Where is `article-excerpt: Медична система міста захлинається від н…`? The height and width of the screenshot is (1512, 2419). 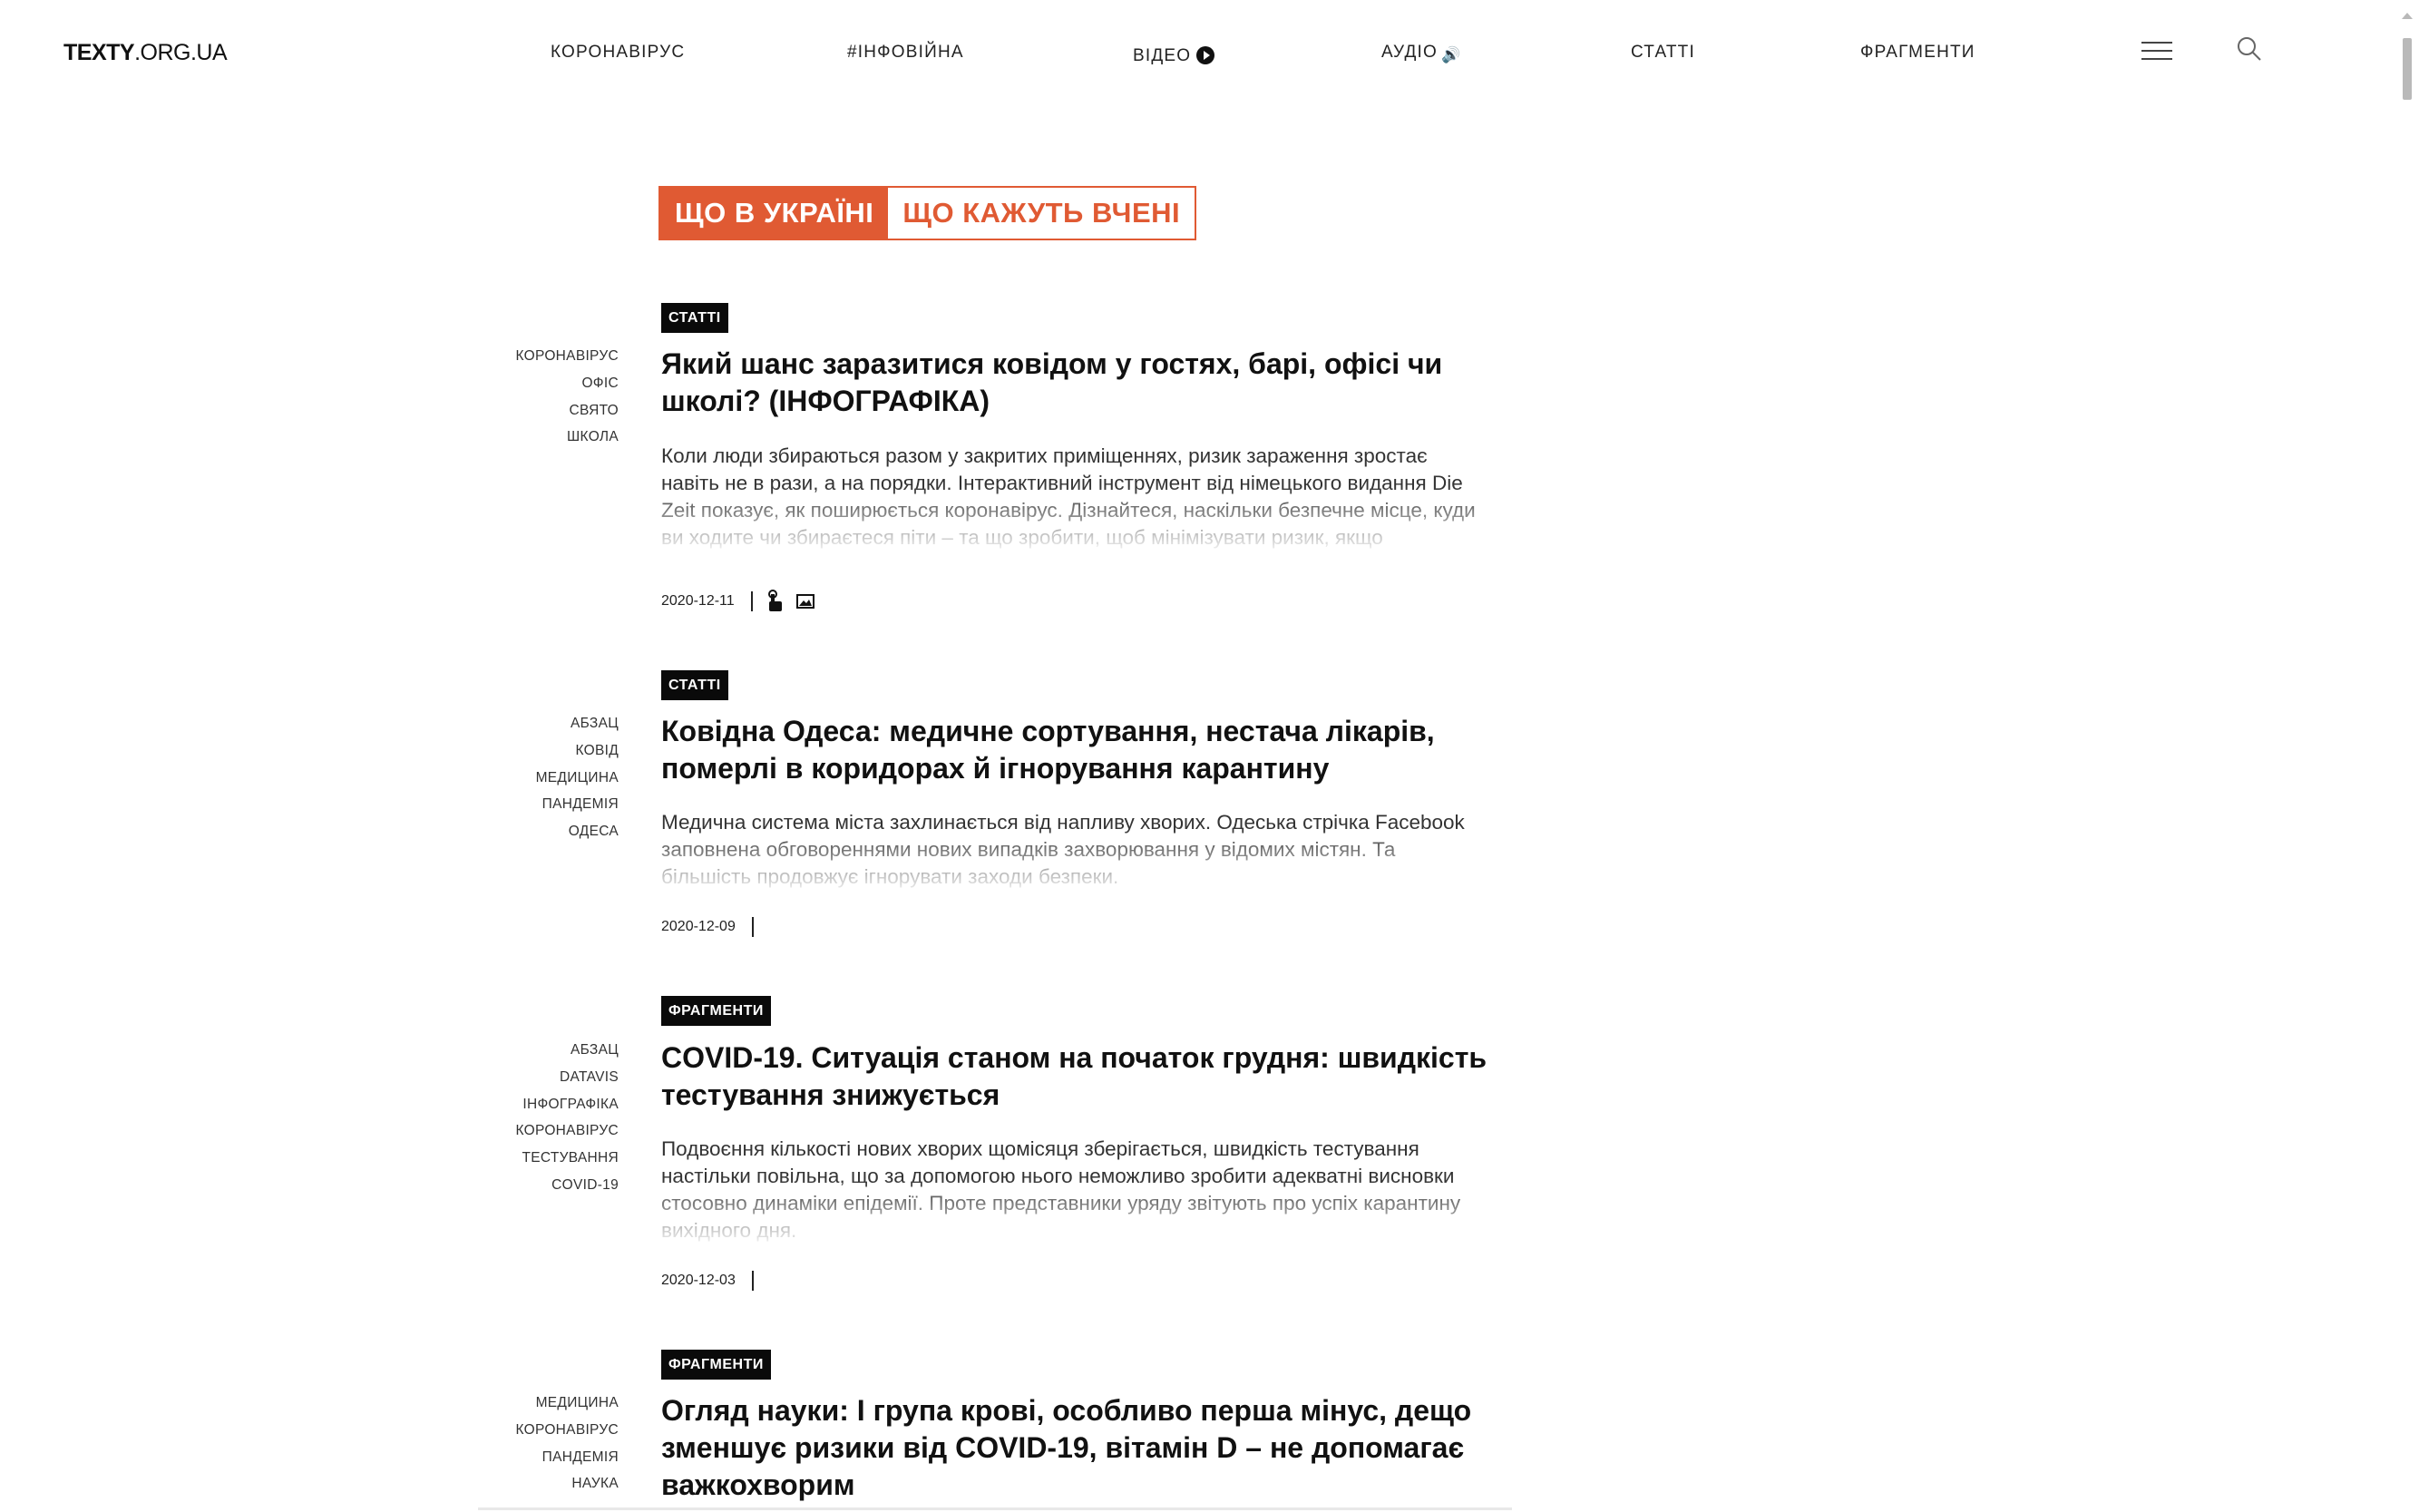 article-excerpt: Медична система міста захлинається від н… is located at coordinates (1074, 850).